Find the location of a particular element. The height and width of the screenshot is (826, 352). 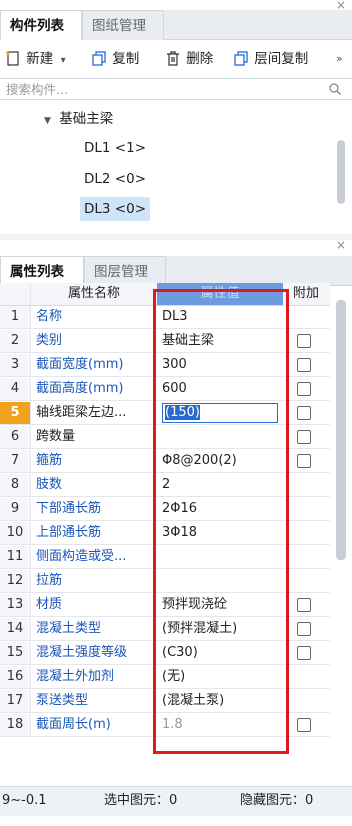

property-scrollbar is located at coordinates (341, 430).